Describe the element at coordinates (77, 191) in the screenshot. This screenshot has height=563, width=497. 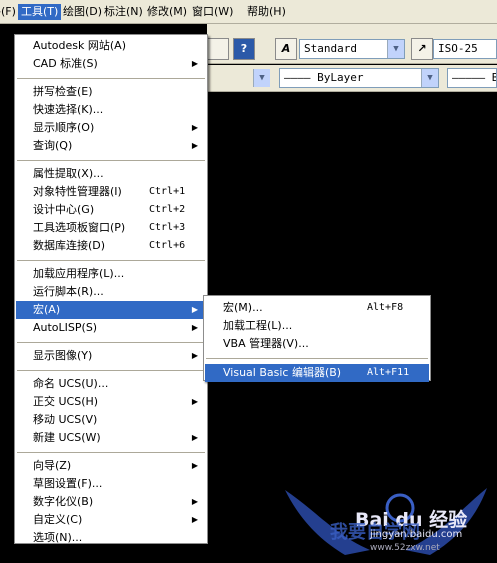
I see `menu-item-label: 对象特性管理器(I)` at that location.